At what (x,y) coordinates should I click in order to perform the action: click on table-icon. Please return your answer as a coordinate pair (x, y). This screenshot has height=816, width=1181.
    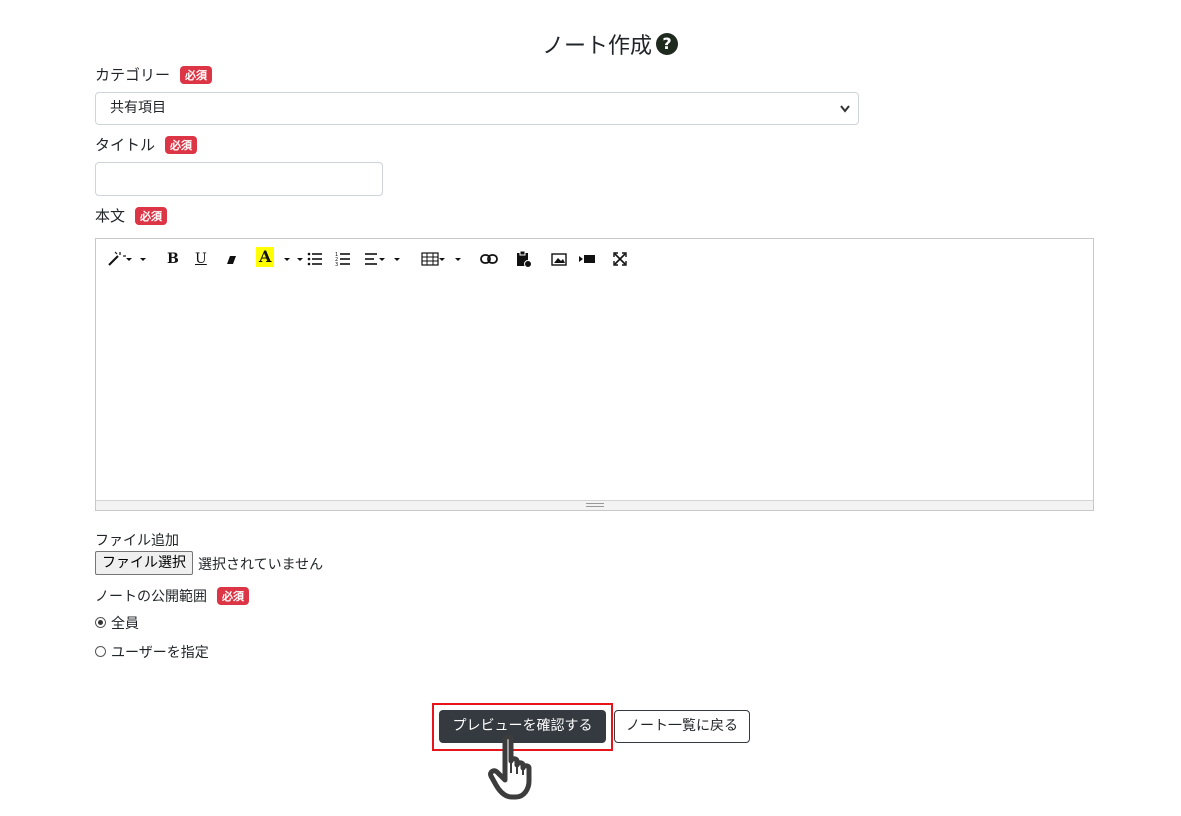
    Looking at the image, I should click on (442, 262).